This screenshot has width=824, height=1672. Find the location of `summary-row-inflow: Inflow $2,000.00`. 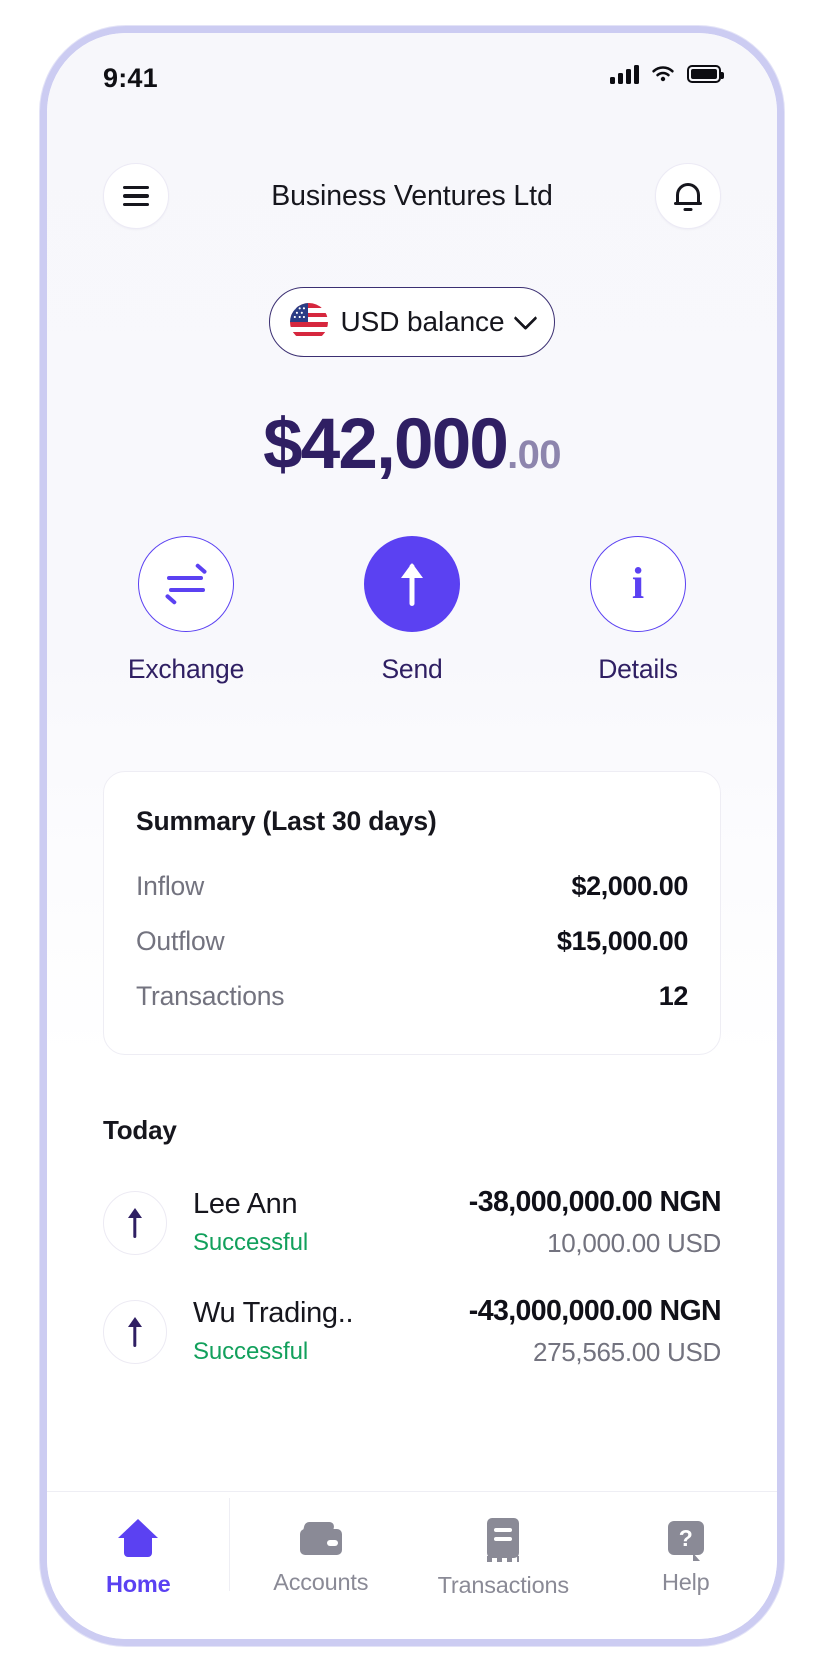

summary-row-inflow: Inflow $2,000.00 is located at coordinates (412, 886).